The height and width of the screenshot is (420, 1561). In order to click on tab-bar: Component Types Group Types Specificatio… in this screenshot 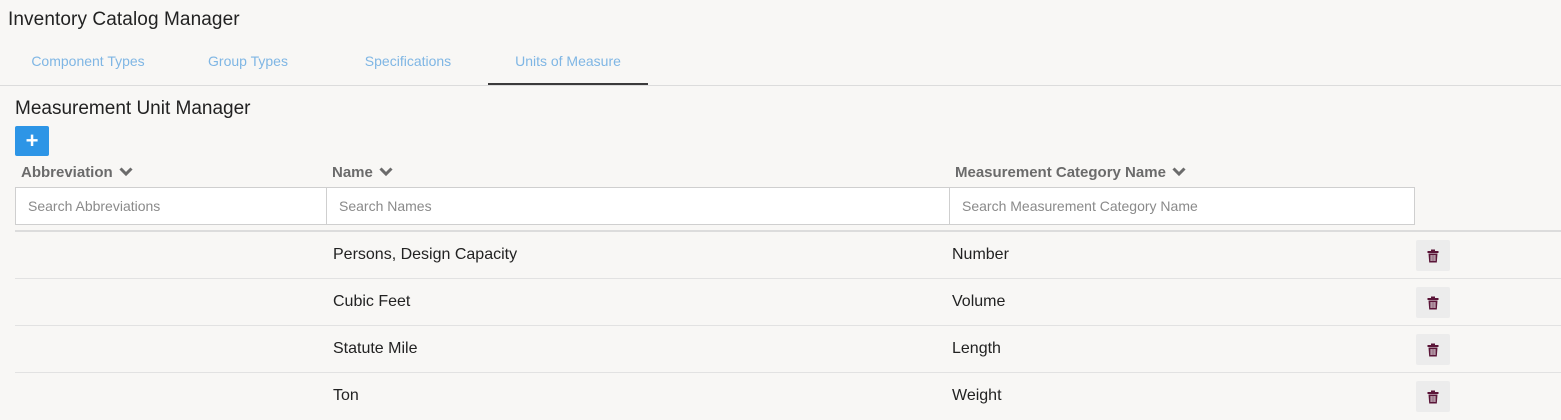, I will do `click(780, 63)`.